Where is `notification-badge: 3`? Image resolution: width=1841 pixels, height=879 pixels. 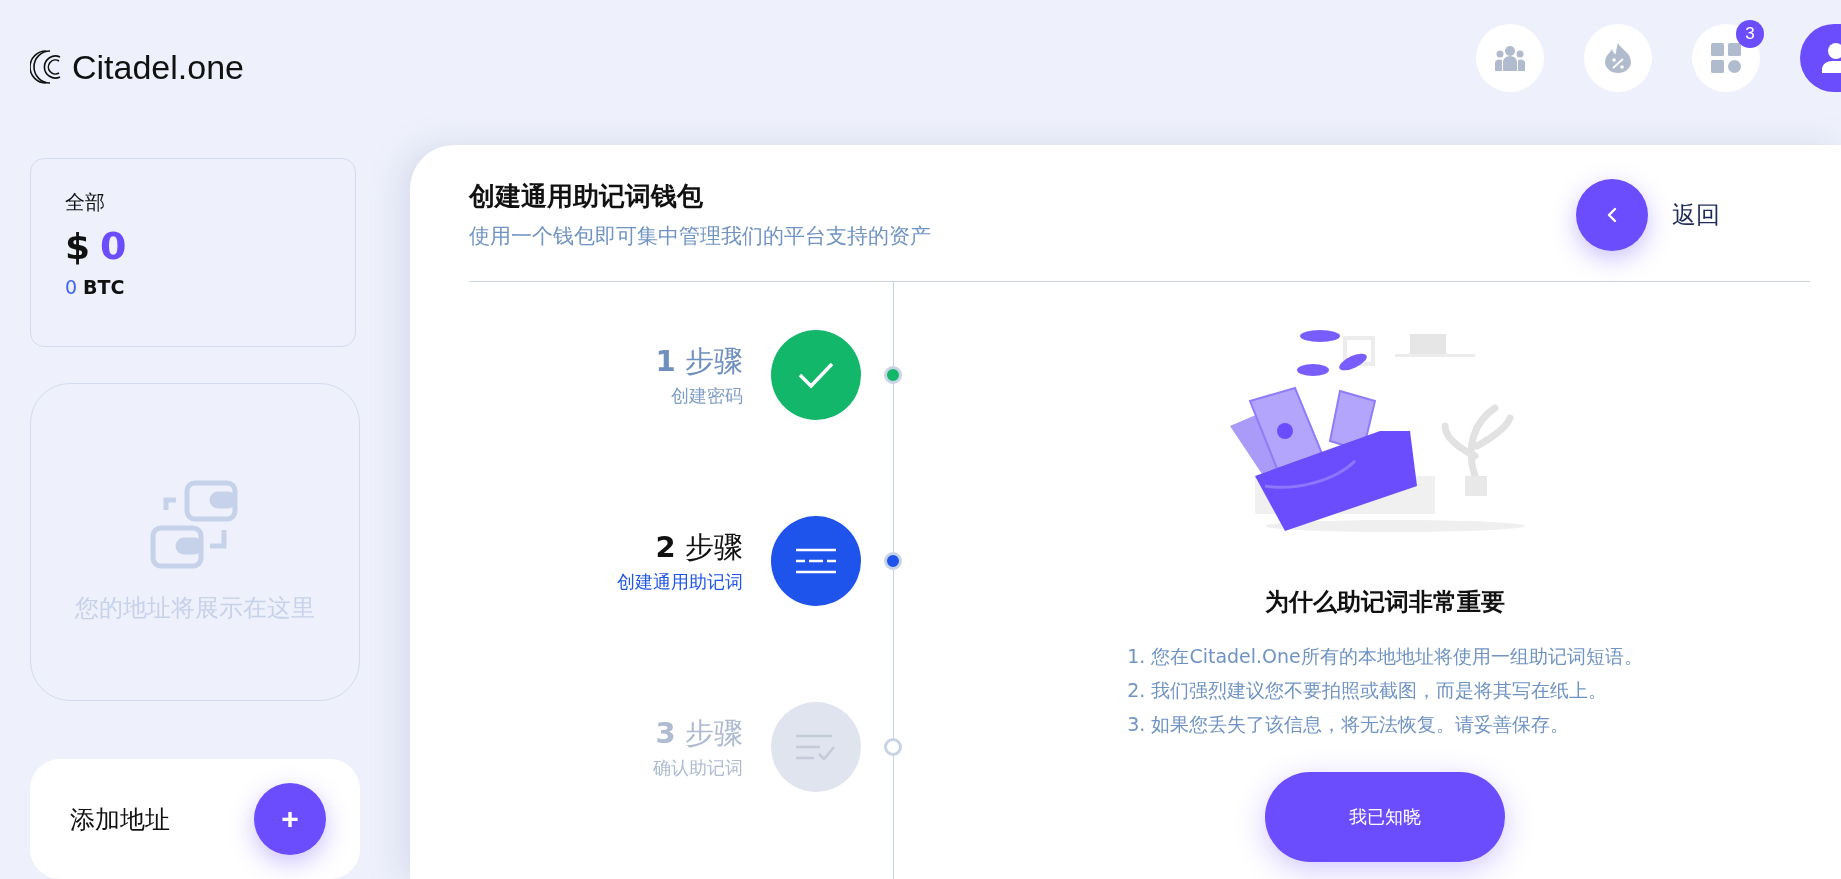 notification-badge: 3 is located at coordinates (1750, 34).